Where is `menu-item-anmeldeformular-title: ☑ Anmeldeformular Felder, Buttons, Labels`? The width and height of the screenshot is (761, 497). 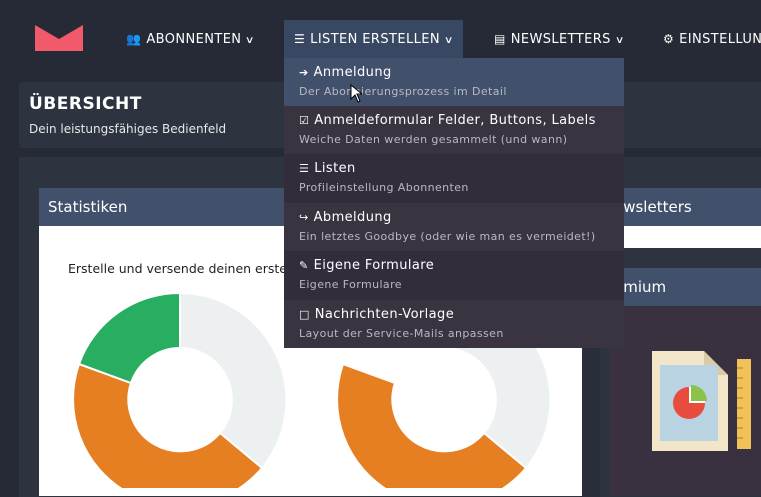 menu-item-anmeldeformular-title: ☑ Anmeldeformular Felder, Buttons, Labels is located at coordinates (447, 120).